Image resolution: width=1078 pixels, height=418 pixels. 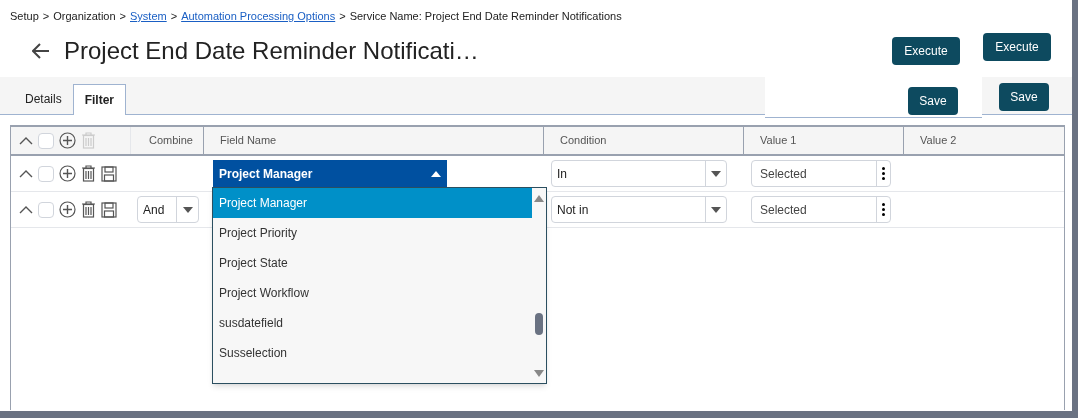 I want to click on dropdown-option: Project Workflow, so click(x=372, y=293).